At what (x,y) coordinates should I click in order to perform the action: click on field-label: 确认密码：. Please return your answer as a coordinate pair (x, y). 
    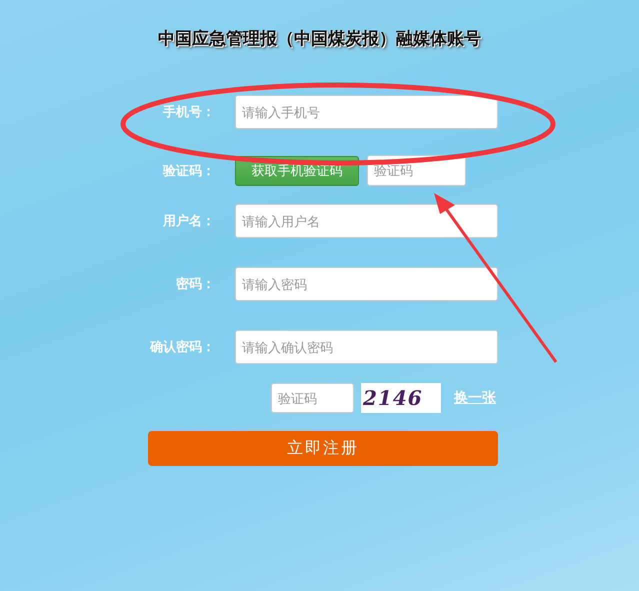
    Looking at the image, I should click on (182, 347).